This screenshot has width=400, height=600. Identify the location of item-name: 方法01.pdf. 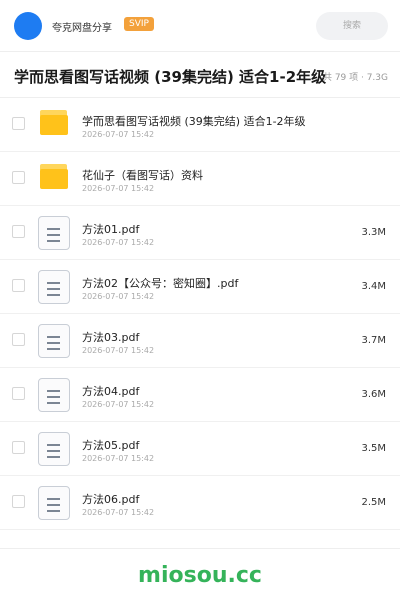
(111, 229).